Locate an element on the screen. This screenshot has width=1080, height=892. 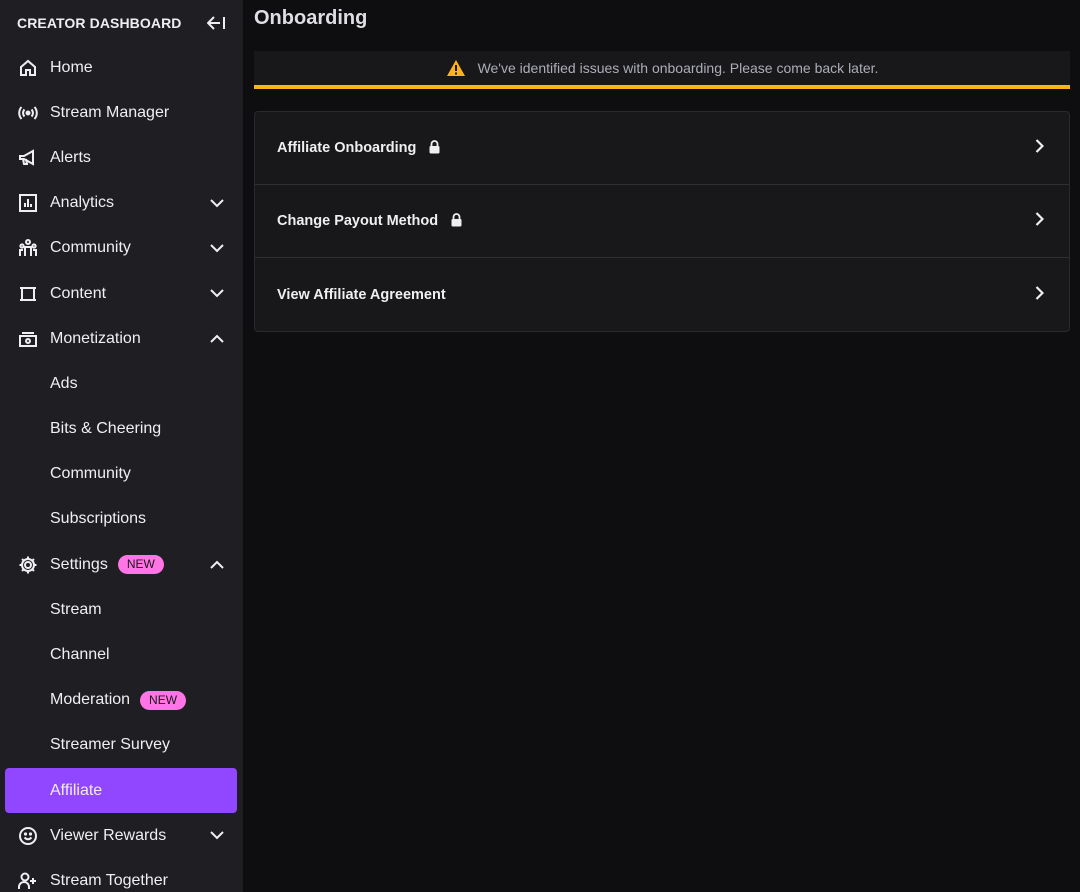
sidebar-item-label: Streamer Survey is located at coordinates (110, 745).